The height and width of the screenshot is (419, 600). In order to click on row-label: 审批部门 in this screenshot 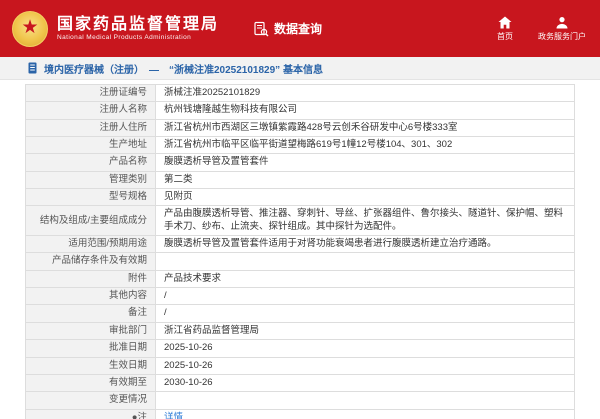, I will do `click(90, 331)`.